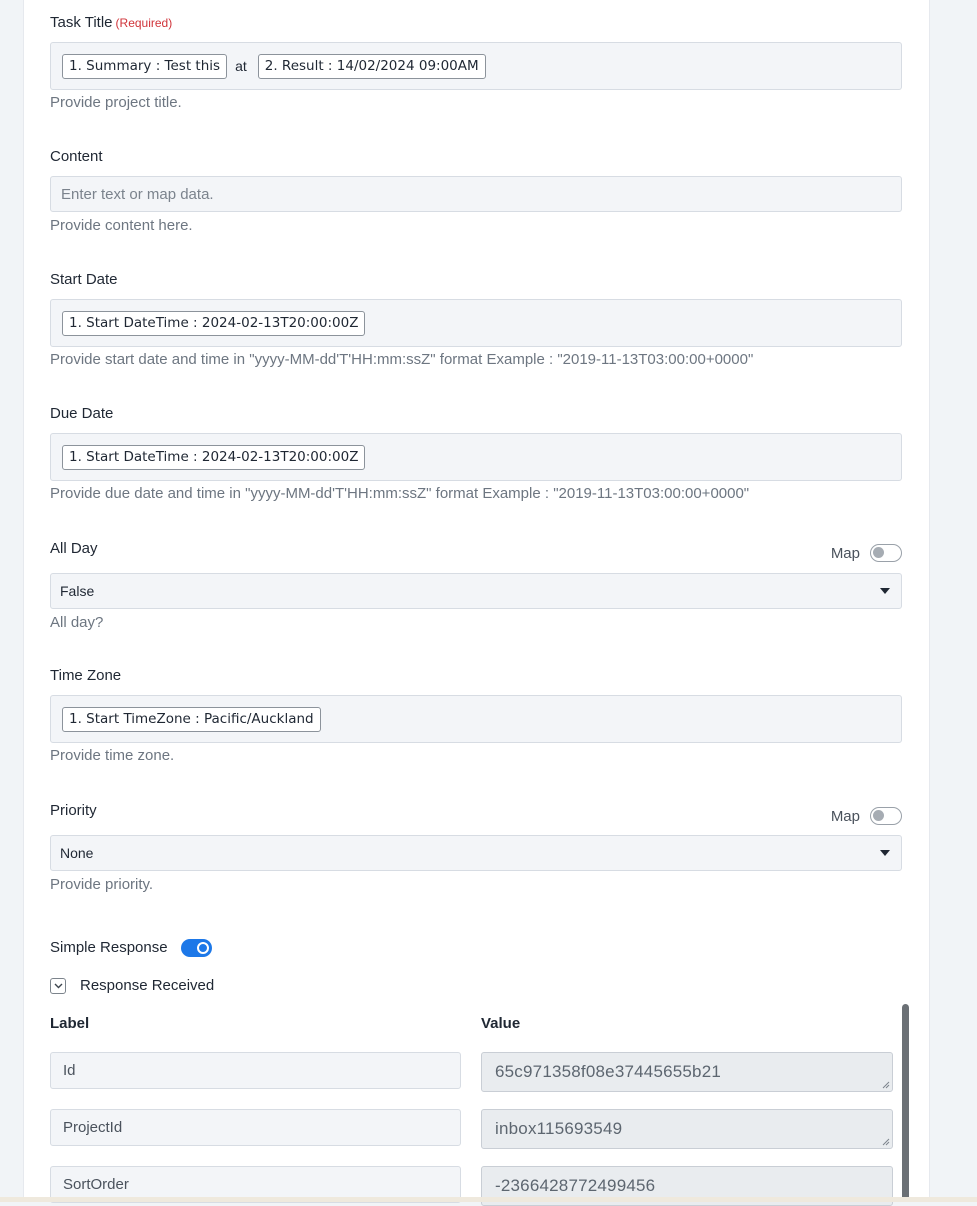  Describe the element at coordinates (214, 323) in the screenshot. I see `start-date-chip: 1. Start DateTime : 2024-02-13T20:00:00Z` at that location.